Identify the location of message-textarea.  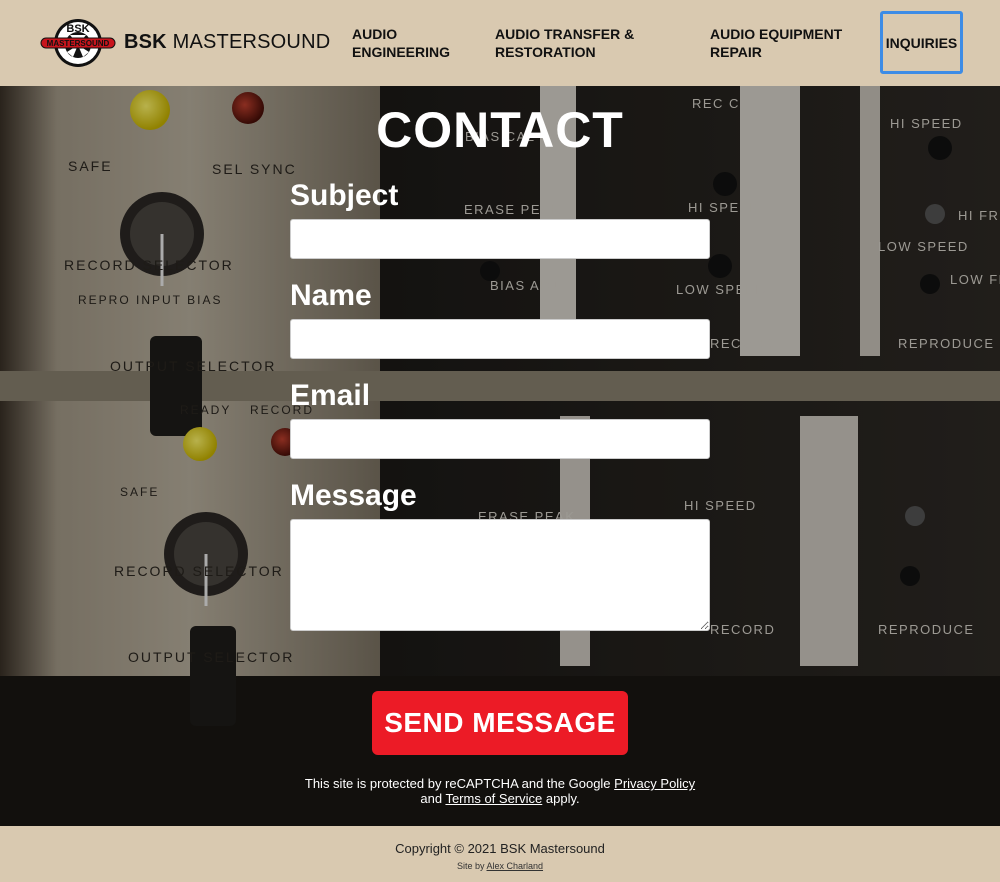
(500, 575).